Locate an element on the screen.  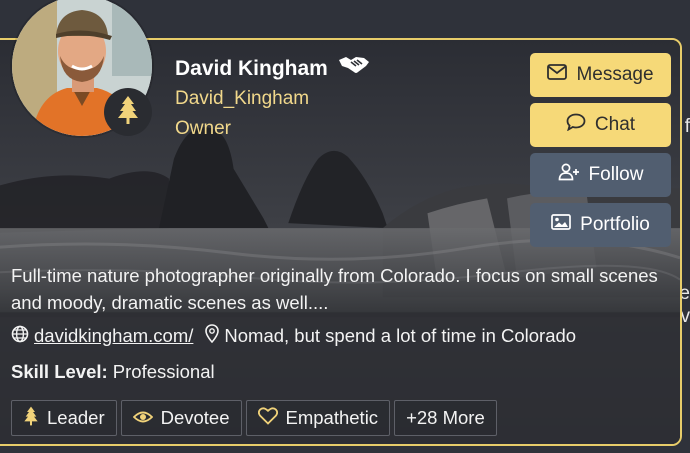
name-row: David Kingham is located at coordinates (272, 68).